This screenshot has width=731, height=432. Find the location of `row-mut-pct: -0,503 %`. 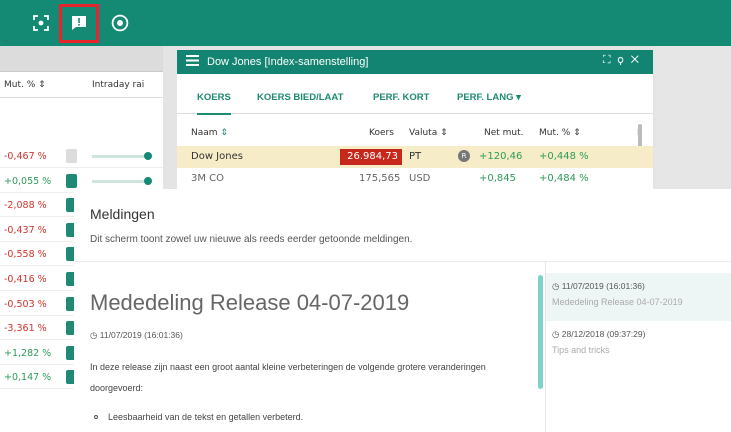

row-mut-pct: -0,503 % is located at coordinates (25, 304).